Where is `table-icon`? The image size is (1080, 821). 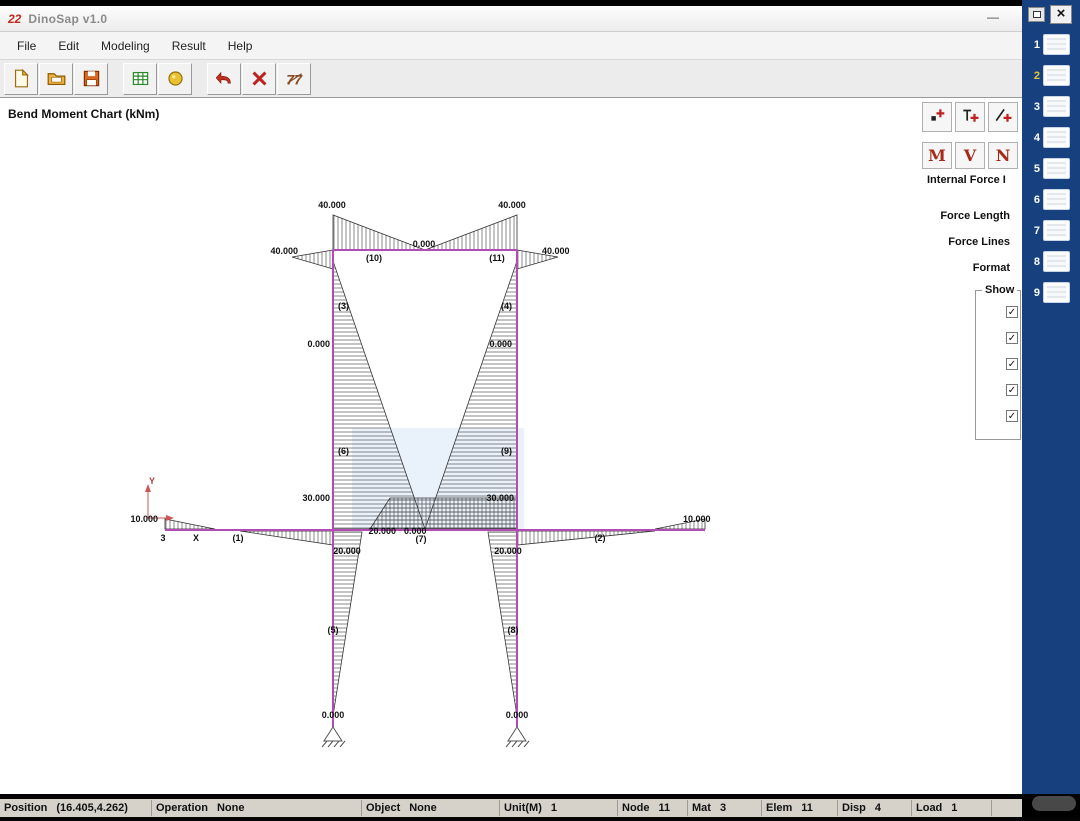
table-icon is located at coordinates (140, 78).